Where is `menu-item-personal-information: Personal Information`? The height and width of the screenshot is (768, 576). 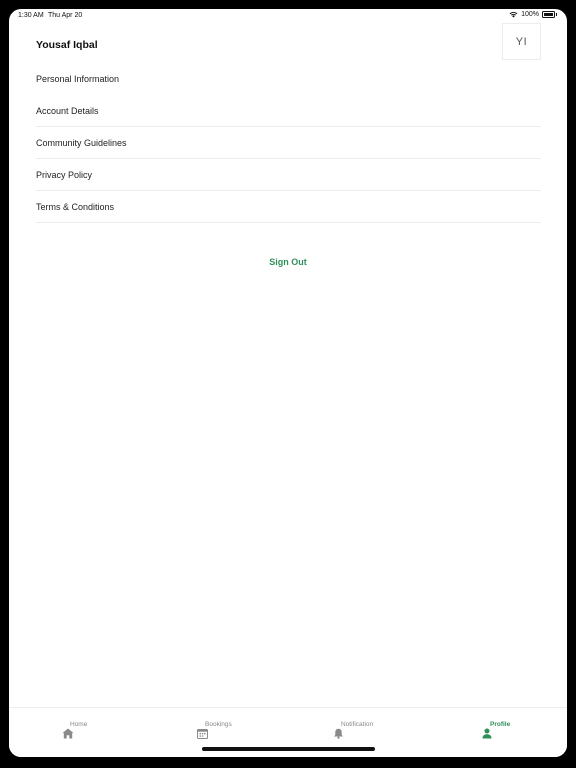
menu-item-personal-information: Personal Information is located at coordinates (288, 79).